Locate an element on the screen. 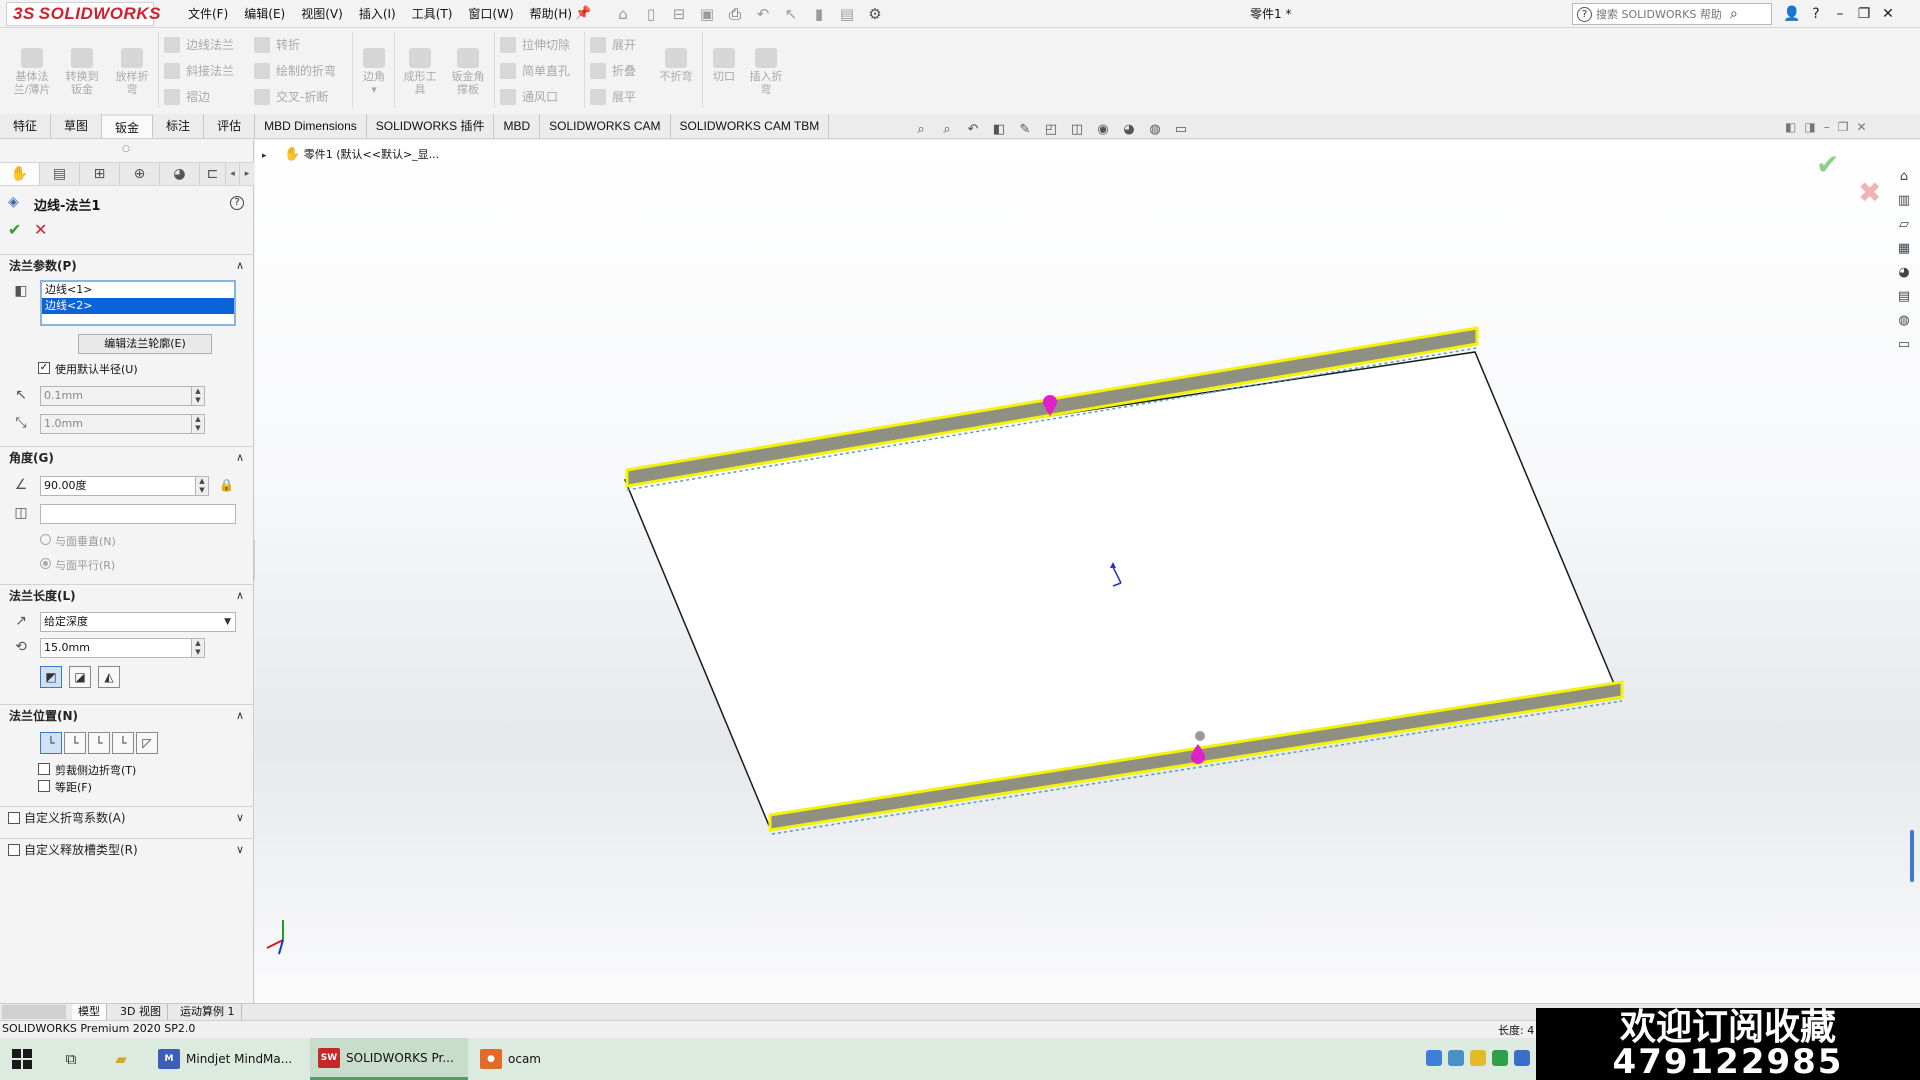 This screenshot has height=1080, width=1920. flange-position-header: 法兰位置(N) ∧ is located at coordinates (127, 715).